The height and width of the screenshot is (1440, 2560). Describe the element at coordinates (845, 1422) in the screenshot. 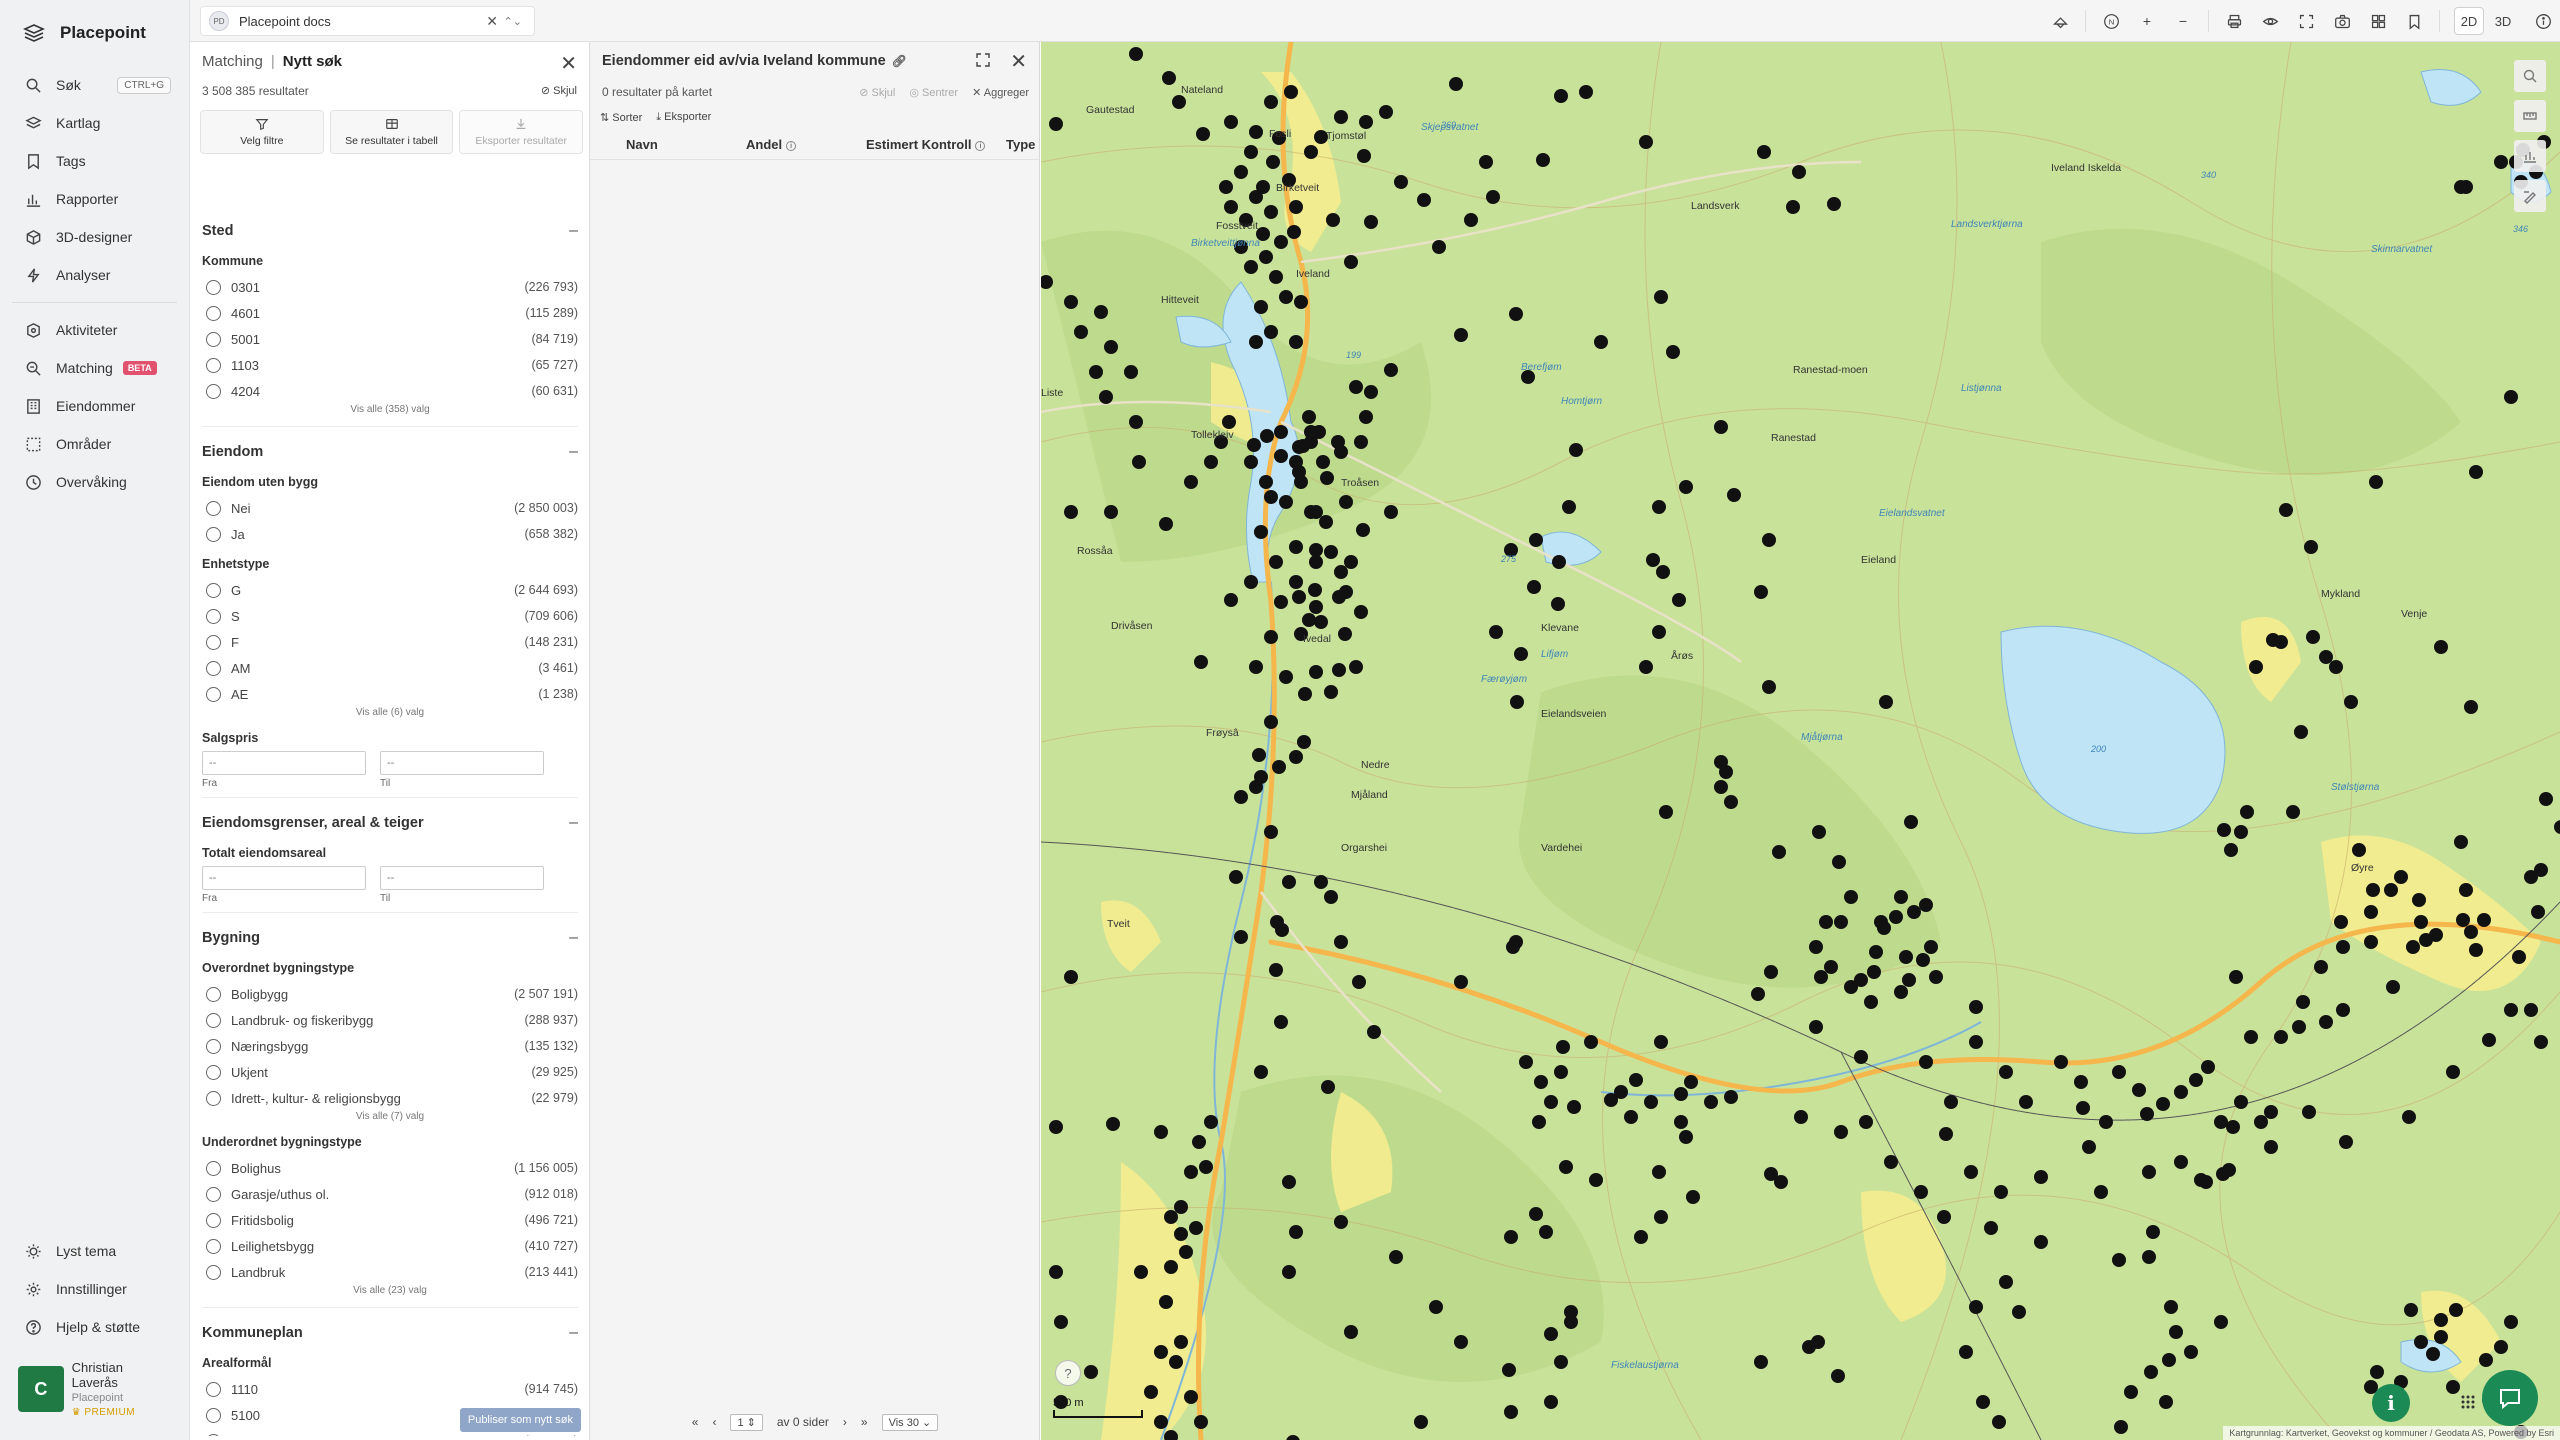

I see `next-page-icon: ›` at that location.